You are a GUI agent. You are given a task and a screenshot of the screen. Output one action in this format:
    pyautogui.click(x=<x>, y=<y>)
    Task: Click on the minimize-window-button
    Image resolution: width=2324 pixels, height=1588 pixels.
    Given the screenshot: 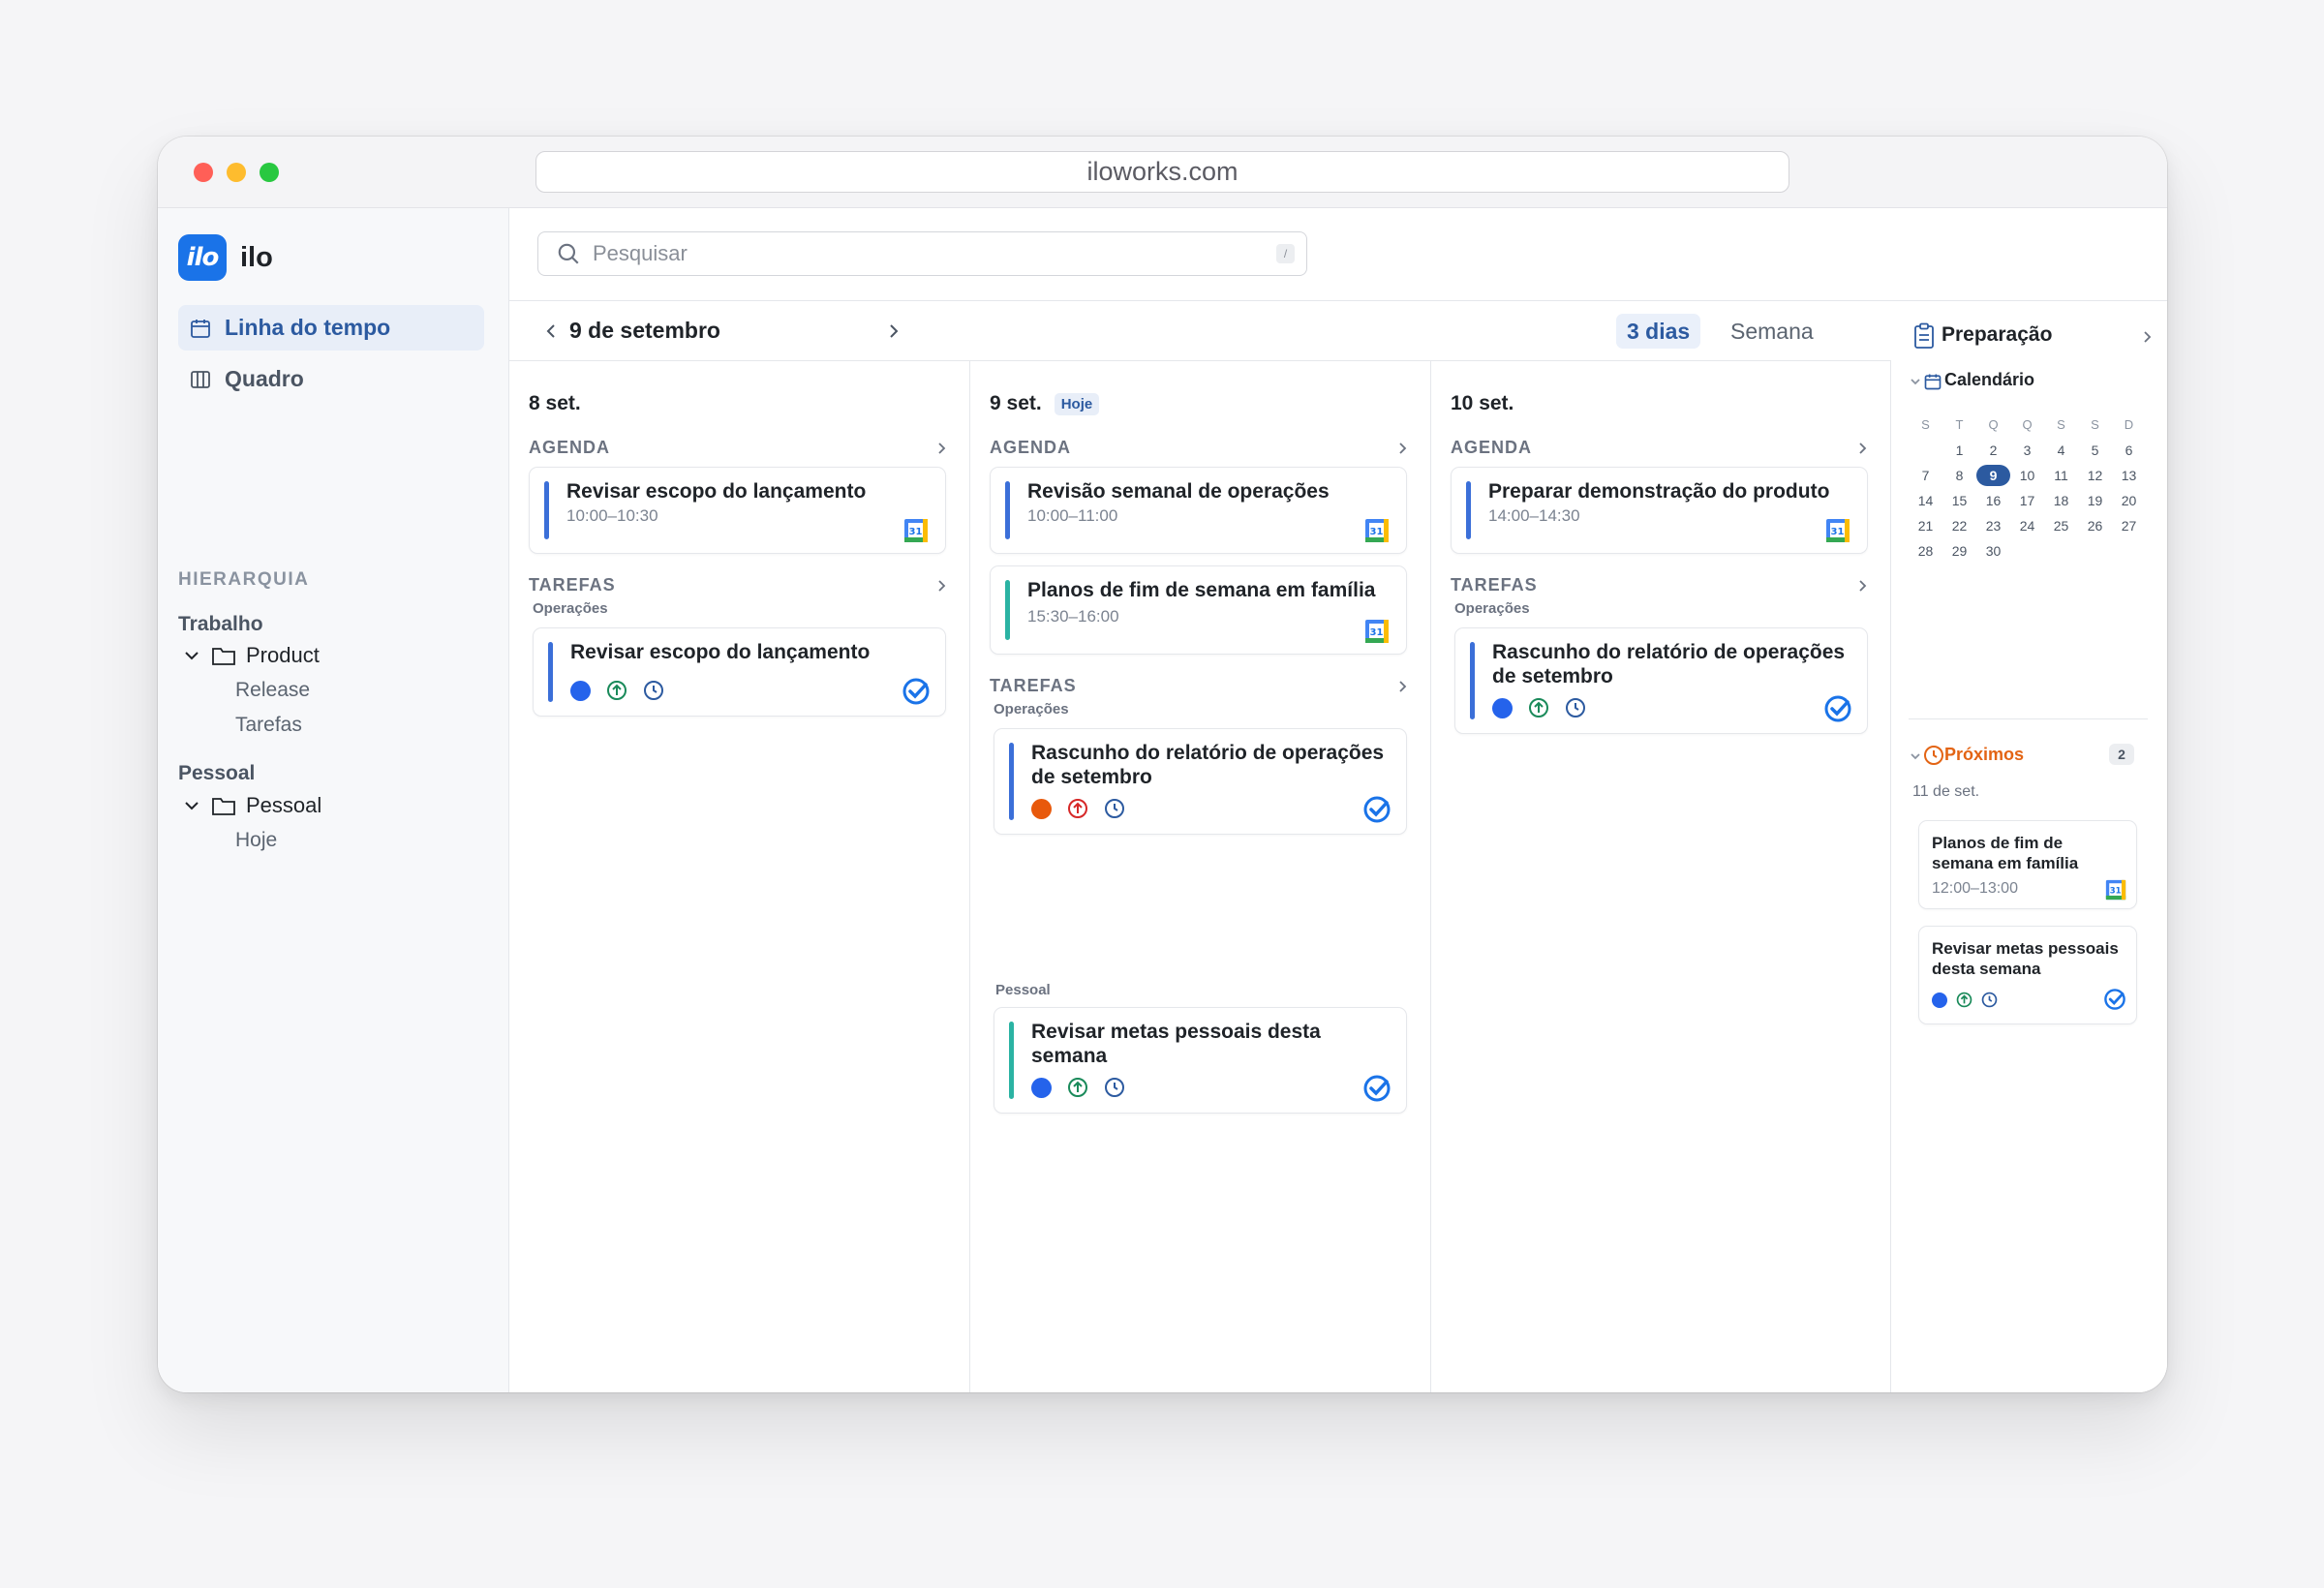 What is the action you would take?
    pyautogui.click(x=236, y=172)
    